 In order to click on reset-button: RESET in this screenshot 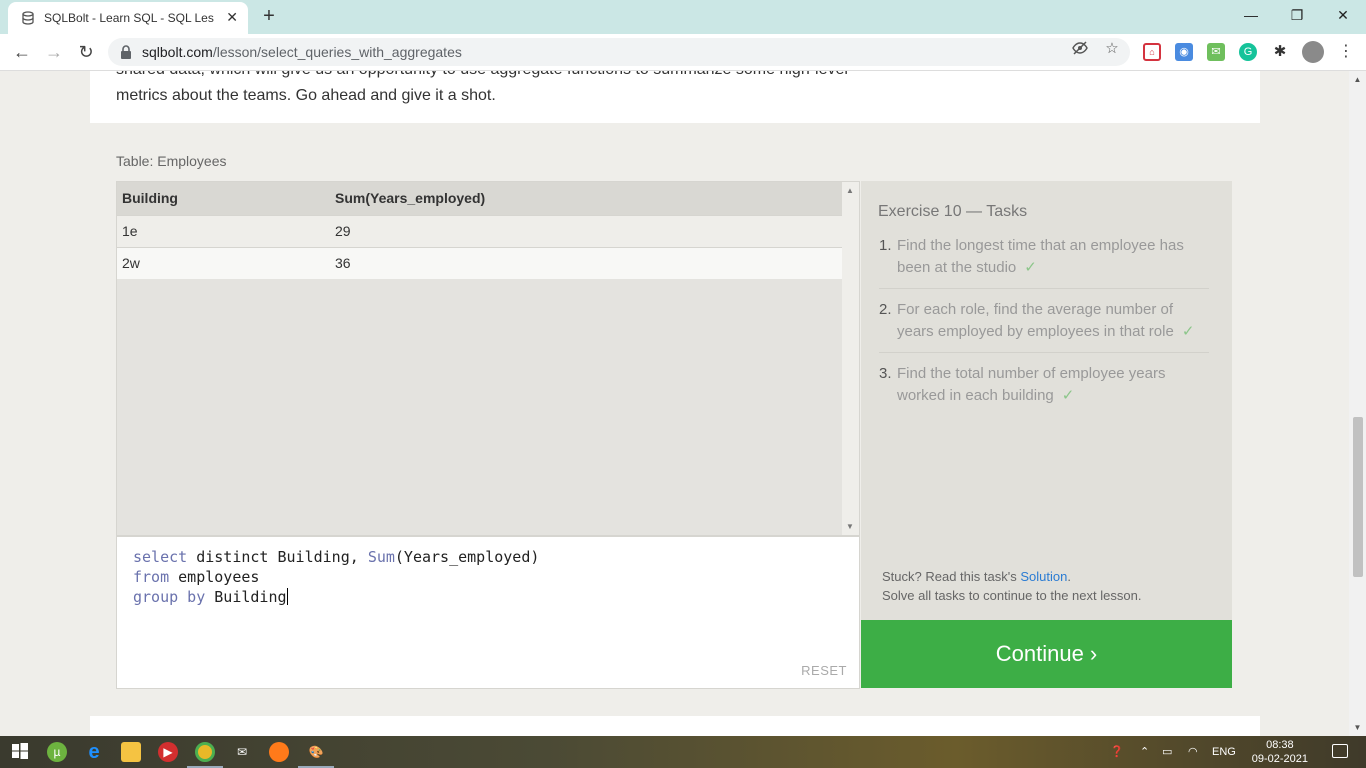, I will do `click(824, 670)`.